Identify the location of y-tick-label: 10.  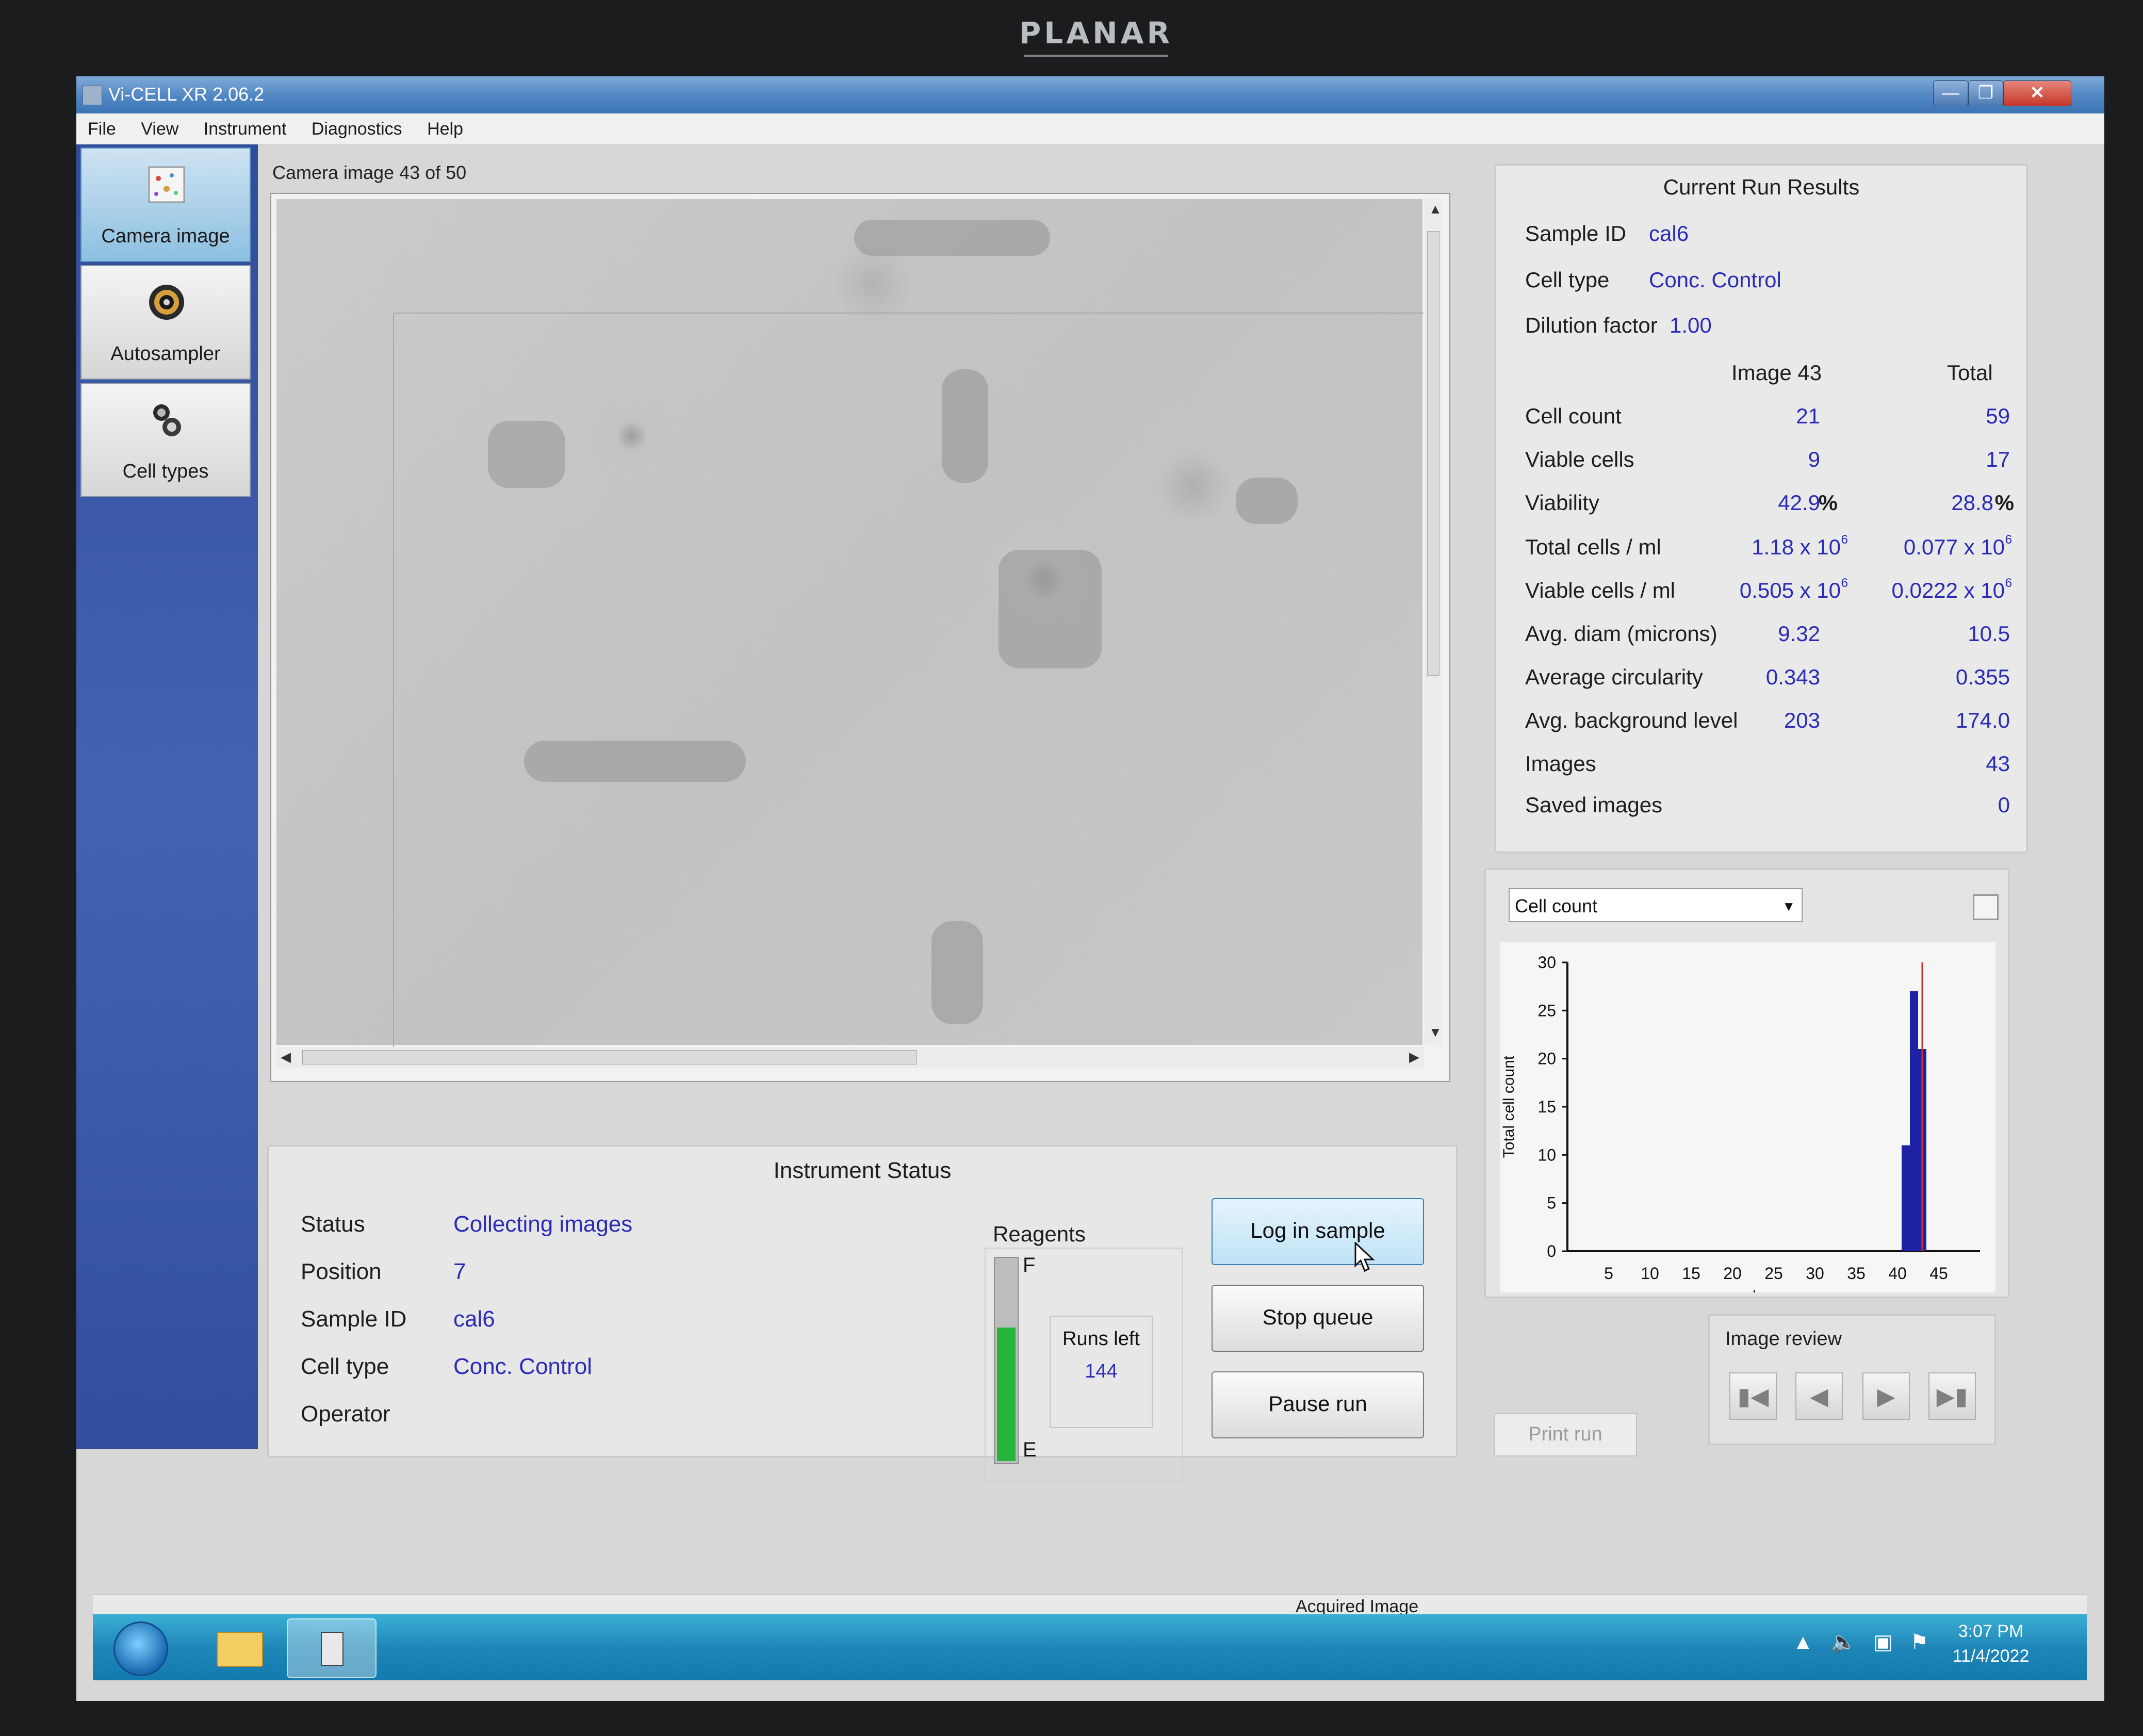
(1547, 1154).